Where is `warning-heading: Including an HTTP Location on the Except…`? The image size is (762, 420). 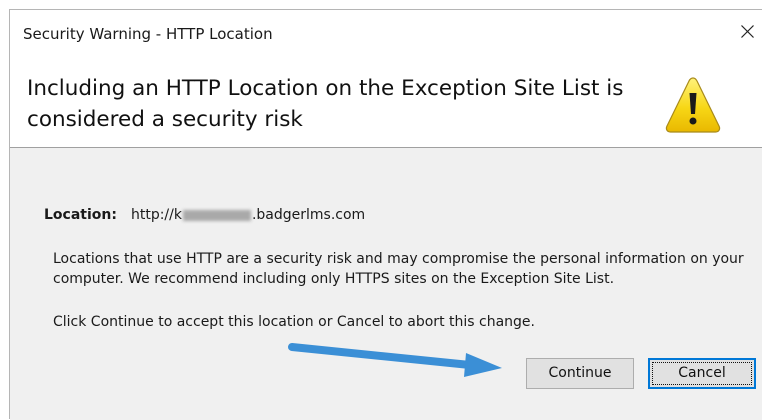 warning-heading: Including an HTTP Location on the Except… is located at coordinates (325, 104).